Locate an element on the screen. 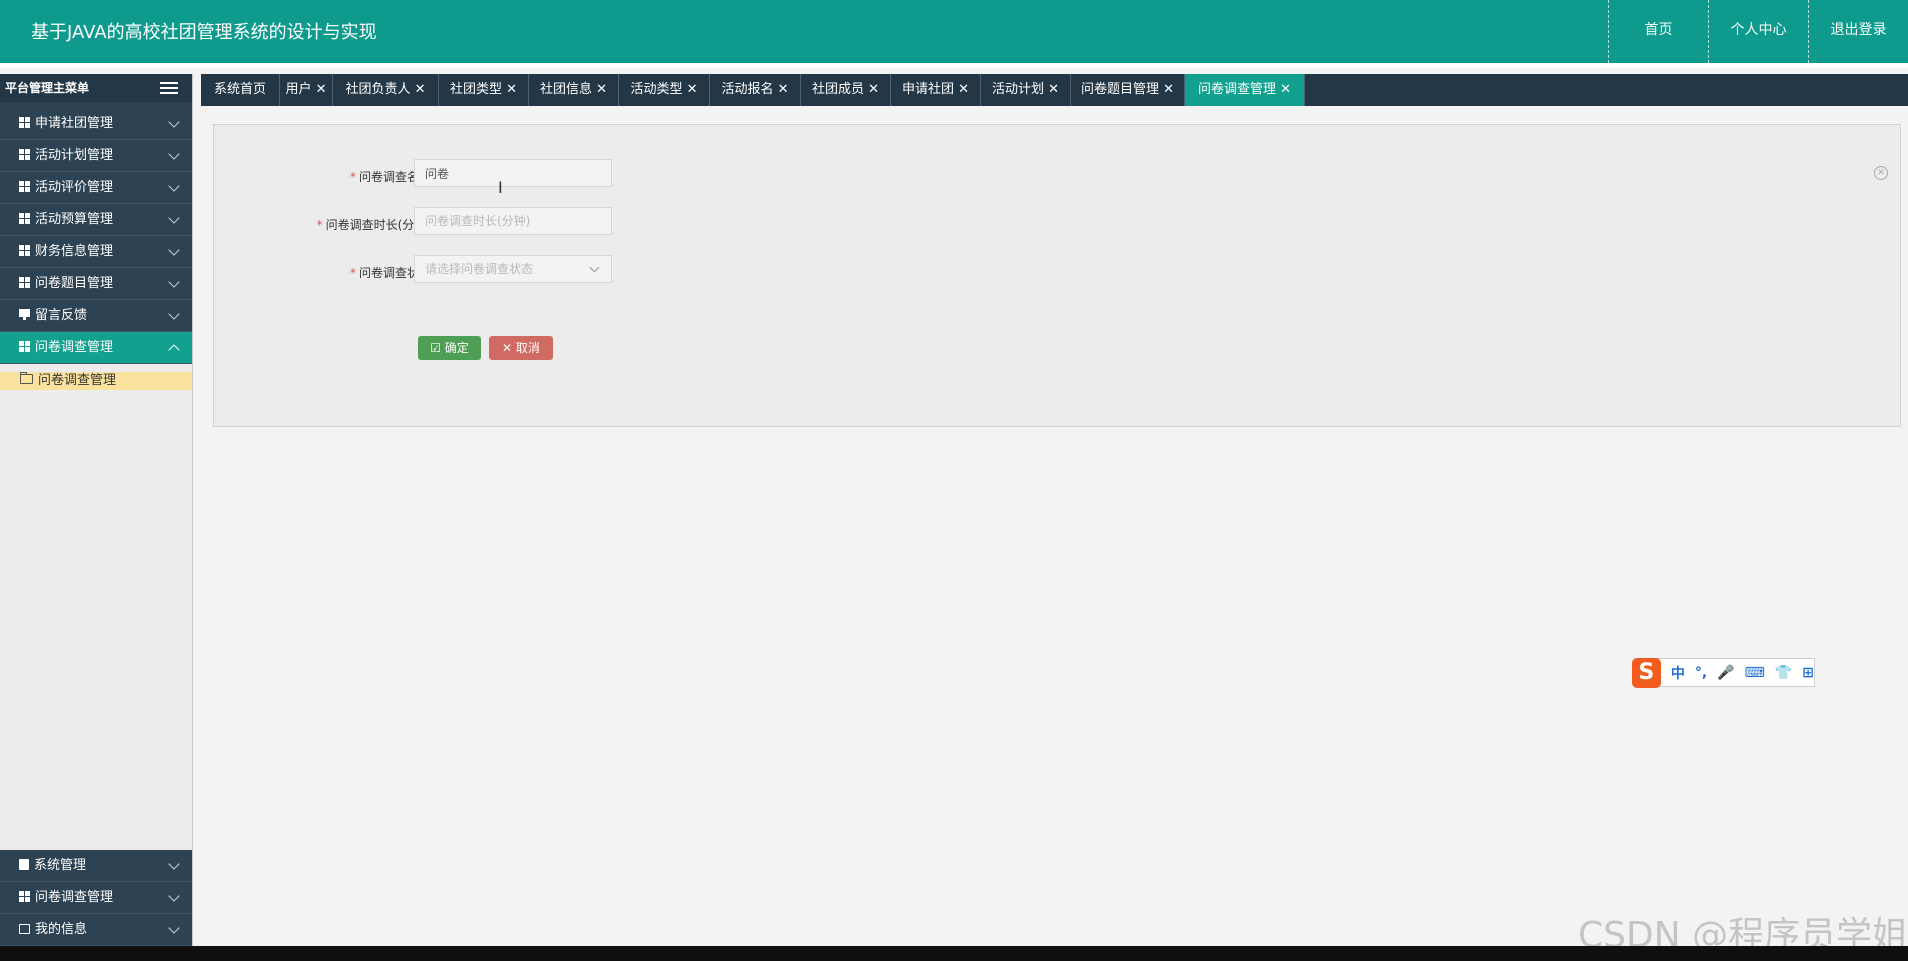  sidebar-subitem-survey-management: 问卷调查管理 is located at coordinates (96, 381).